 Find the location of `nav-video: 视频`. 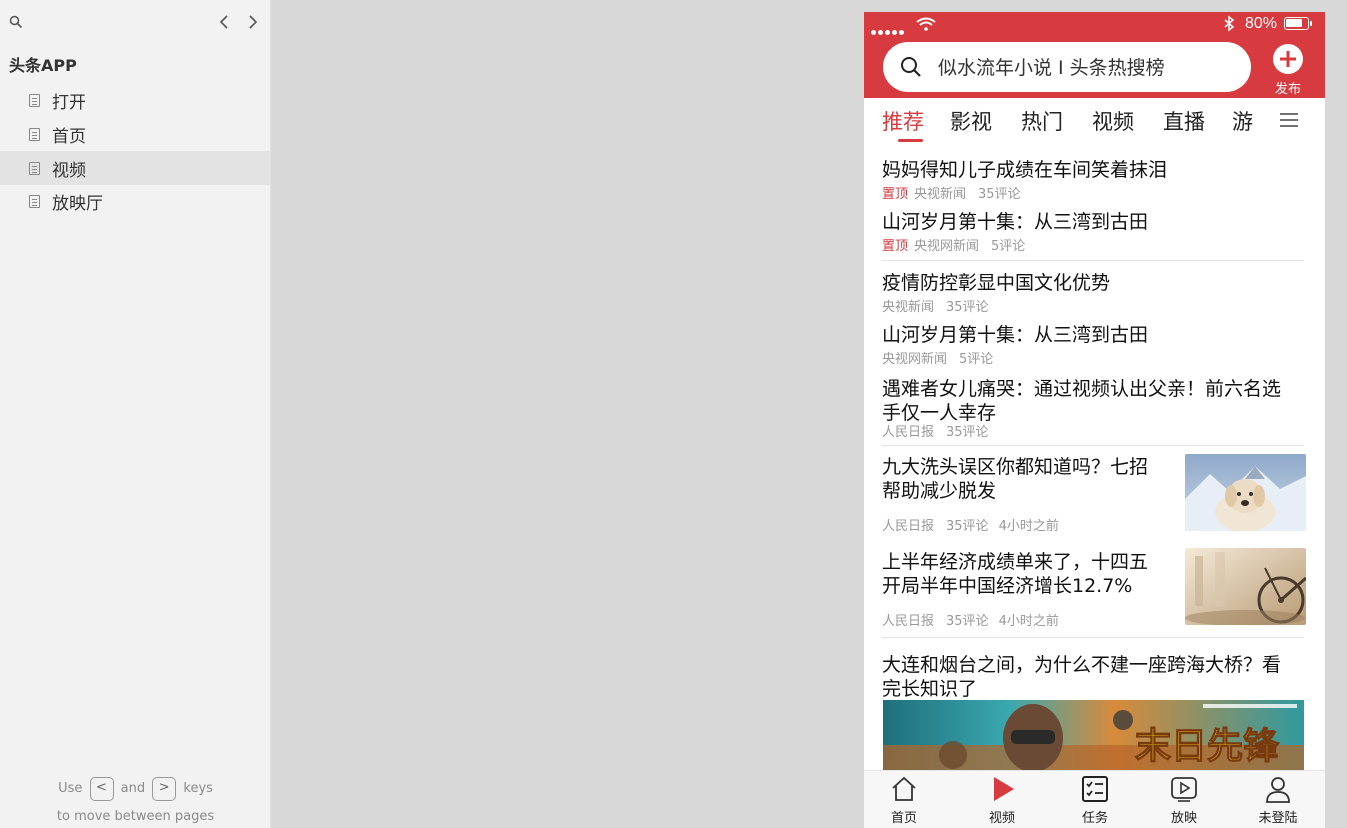

nav-video: 视频 is located at coordinates (1002, 801).